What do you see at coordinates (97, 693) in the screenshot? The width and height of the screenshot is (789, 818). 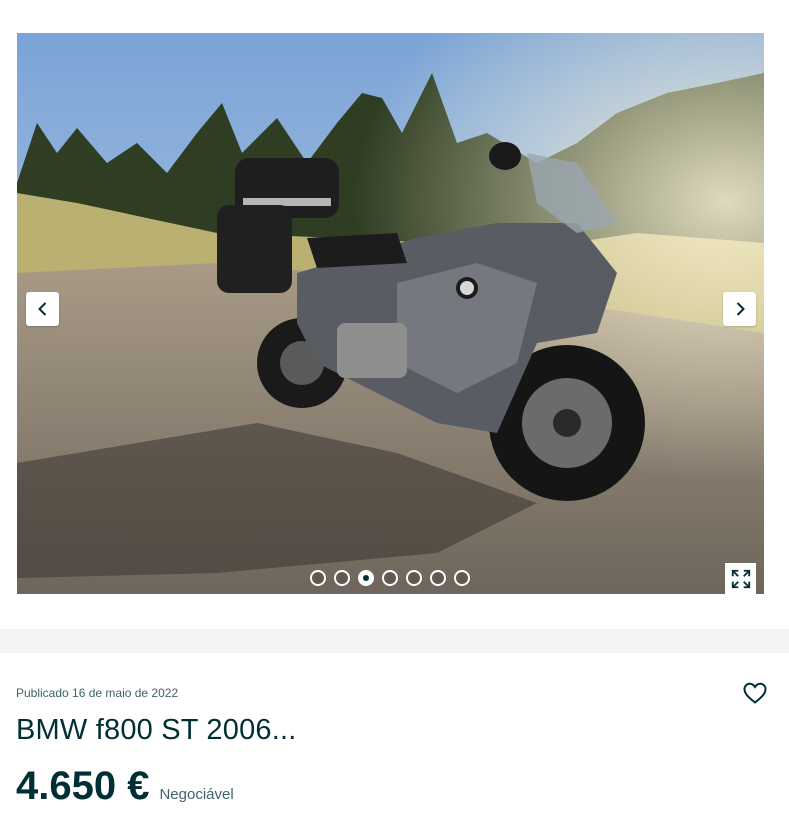 I see `published-date: Publicado 16 de maio de 2022` at bounding box center [97, 693].